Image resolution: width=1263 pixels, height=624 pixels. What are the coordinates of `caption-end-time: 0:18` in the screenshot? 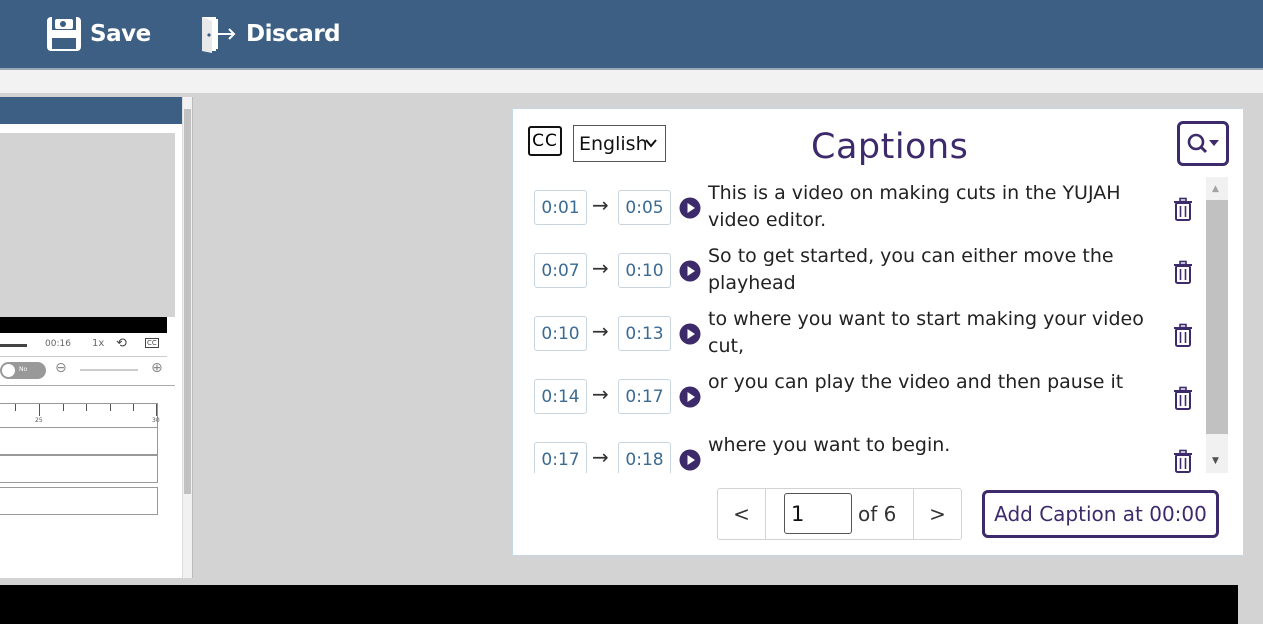 It's located at (644, 457).